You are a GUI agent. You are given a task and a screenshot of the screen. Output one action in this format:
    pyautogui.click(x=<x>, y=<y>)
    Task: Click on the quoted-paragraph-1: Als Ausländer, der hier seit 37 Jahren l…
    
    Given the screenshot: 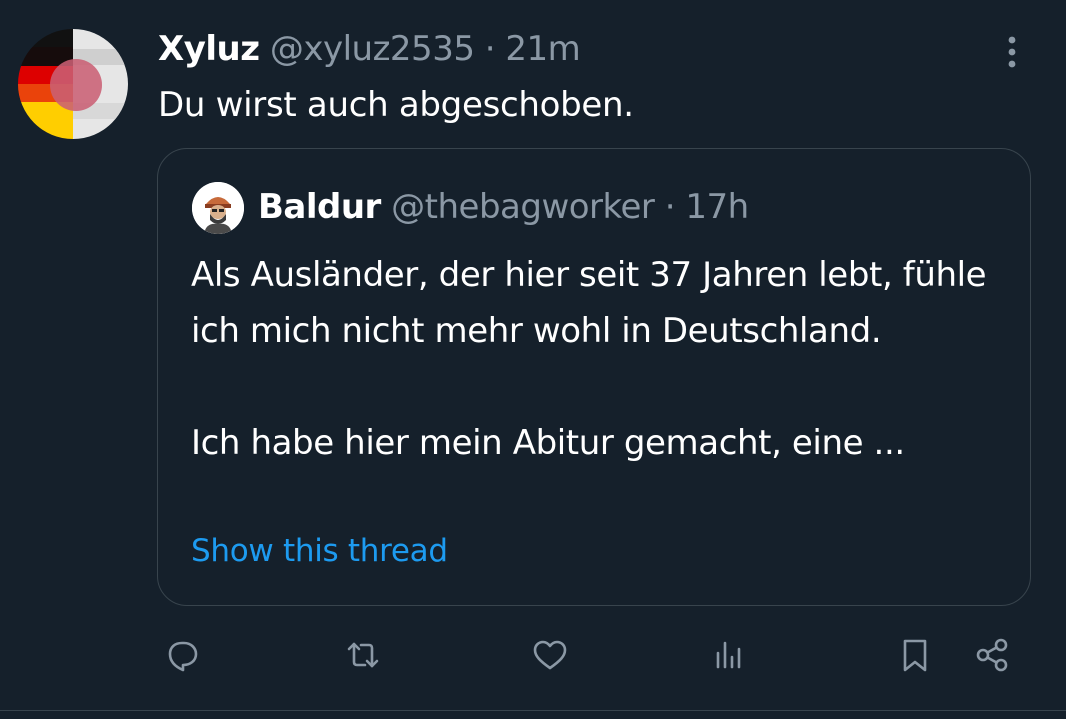 What is the action you would take?
    pyautogui.click(x=589, y=303)
    